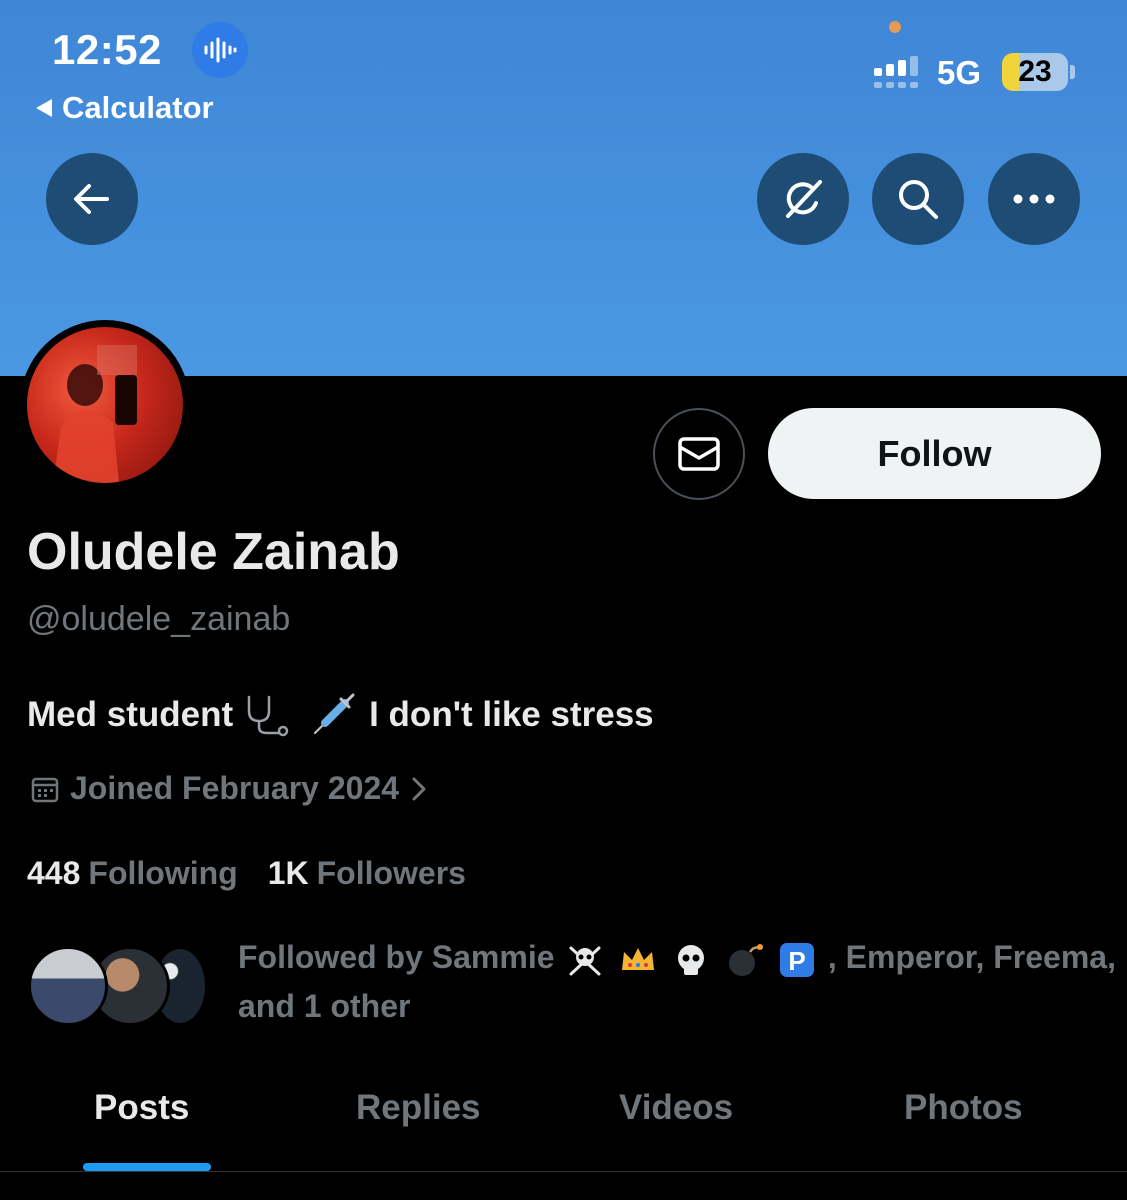  I want to click on grok-button, so click(803, 199).